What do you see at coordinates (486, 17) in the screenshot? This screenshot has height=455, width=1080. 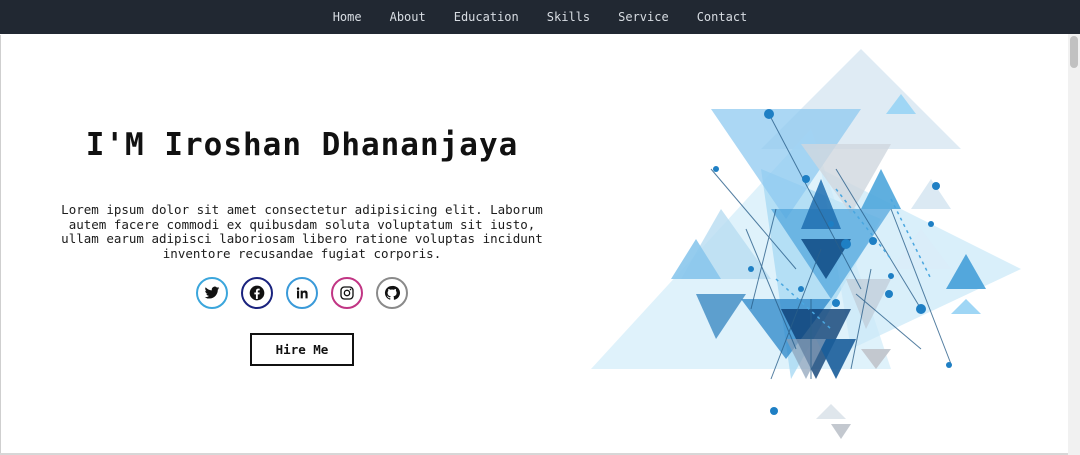 I see `nav-link-education: Education` at bounding box center [486, 17].